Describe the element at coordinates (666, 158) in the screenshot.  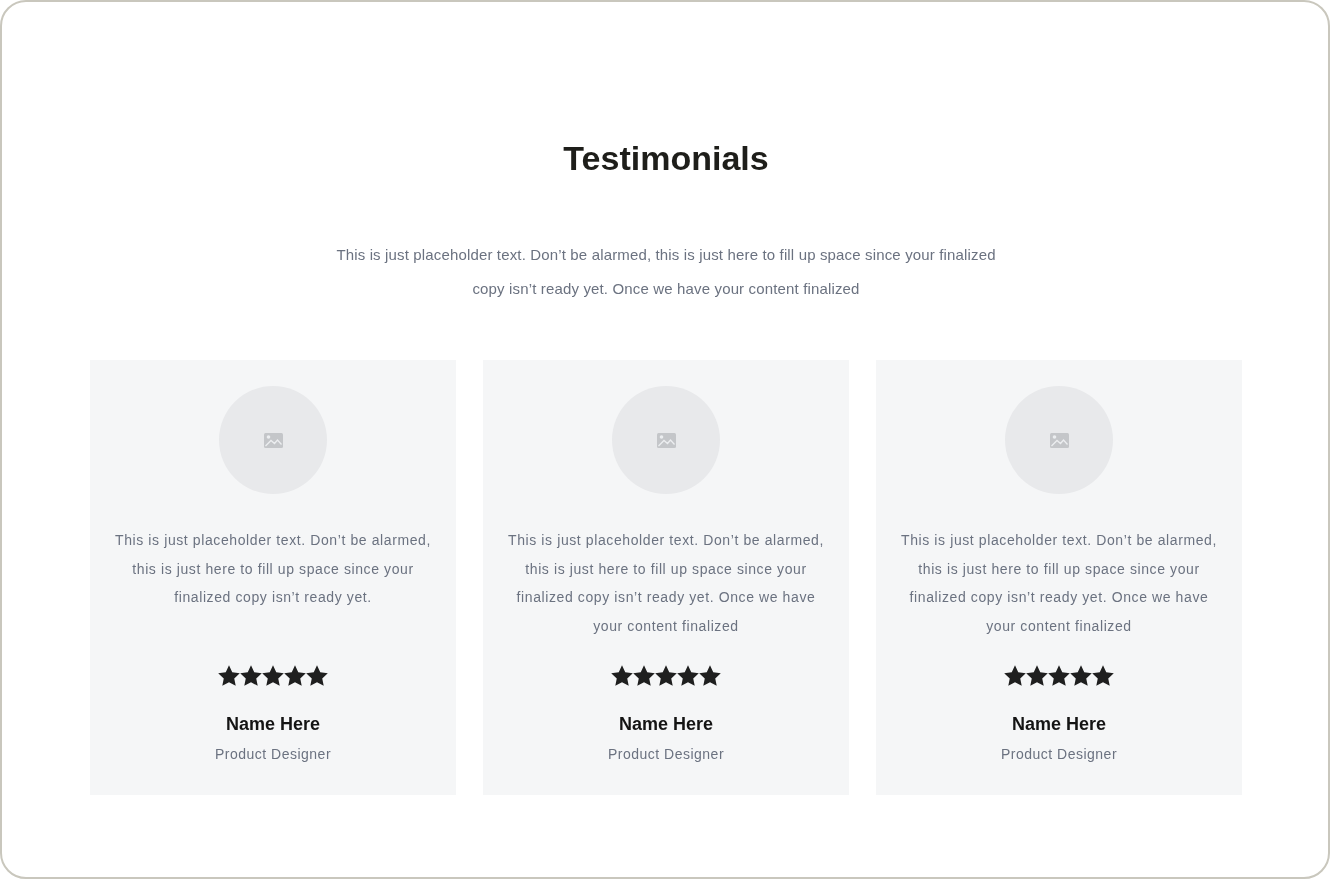
I see `section-title: Testimonials` at that location.